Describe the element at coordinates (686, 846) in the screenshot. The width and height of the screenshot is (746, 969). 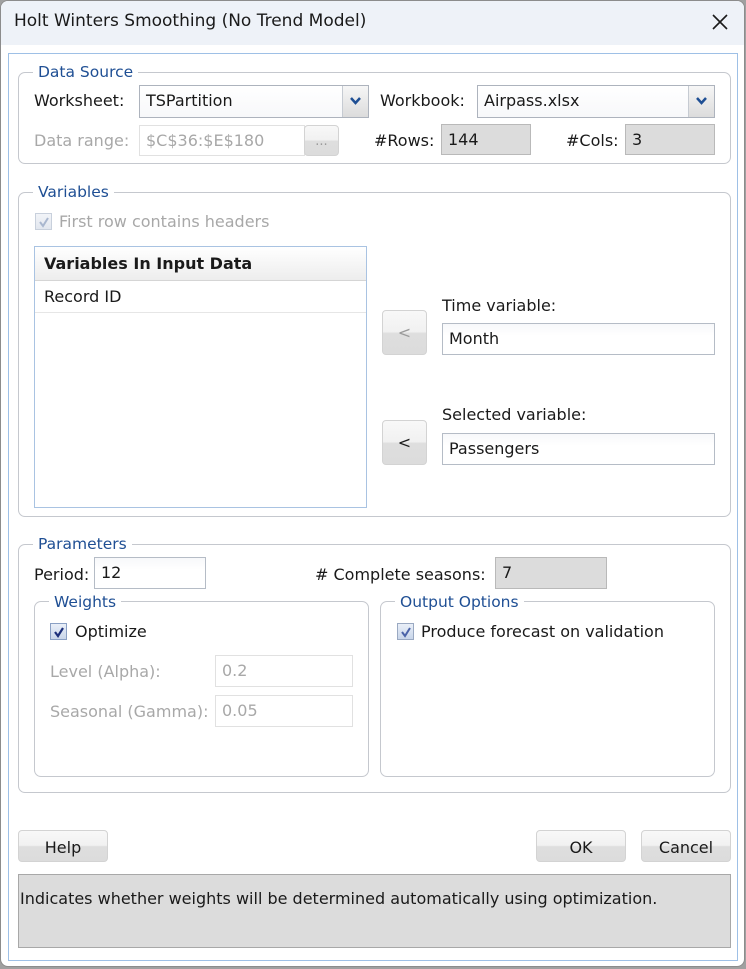
I see `cancel-button: Cancel` at that location.